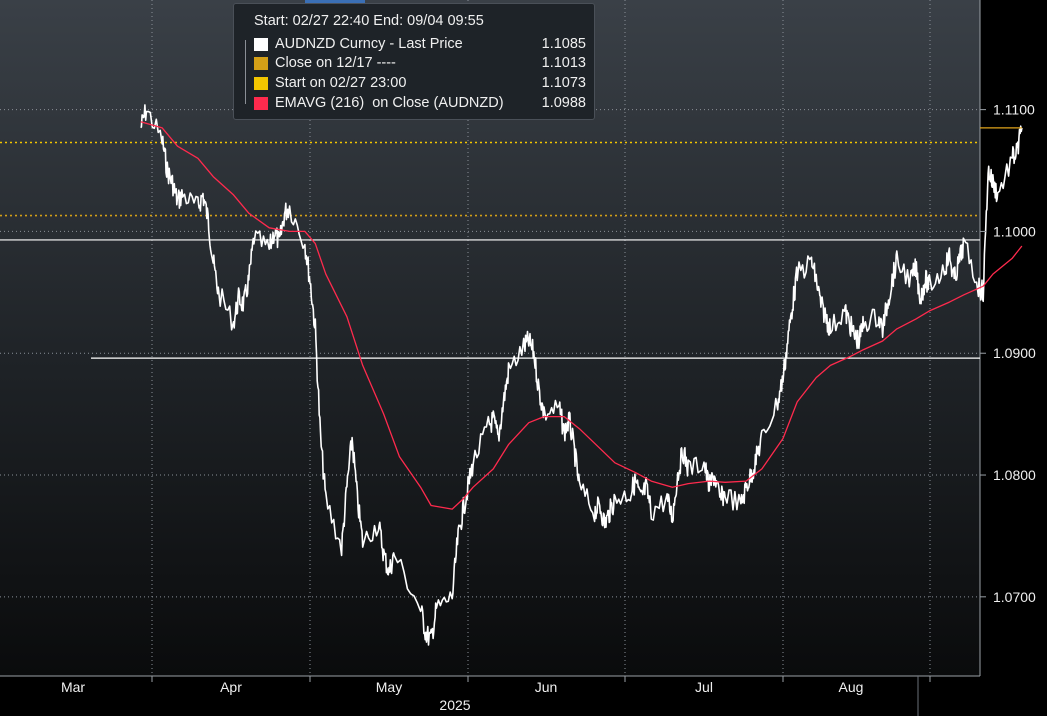 This screenshot has width=1047, height=716. I want to click on x-tick-label: Aug, so click(851, 687).